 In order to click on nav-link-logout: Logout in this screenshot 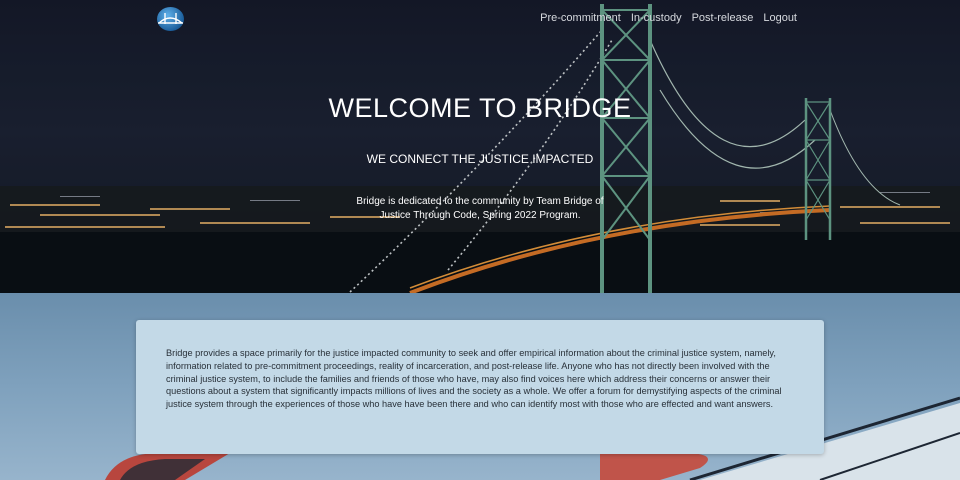, I will do `click(780, 18)`.